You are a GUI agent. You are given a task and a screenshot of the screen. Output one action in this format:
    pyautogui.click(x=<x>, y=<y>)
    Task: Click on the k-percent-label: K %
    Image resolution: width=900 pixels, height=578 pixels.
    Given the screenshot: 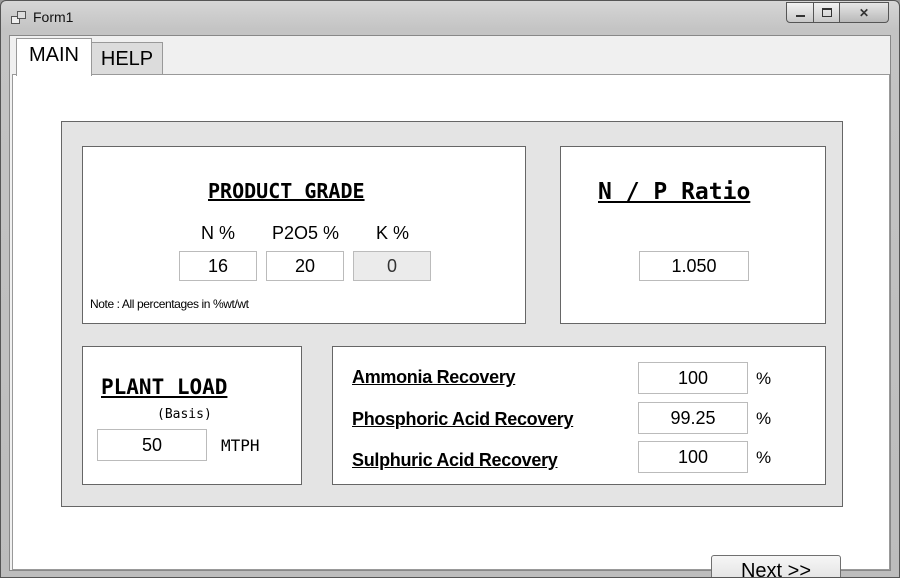 What is the action you would take?
    pyautogui.click(x=393, y=233)
    